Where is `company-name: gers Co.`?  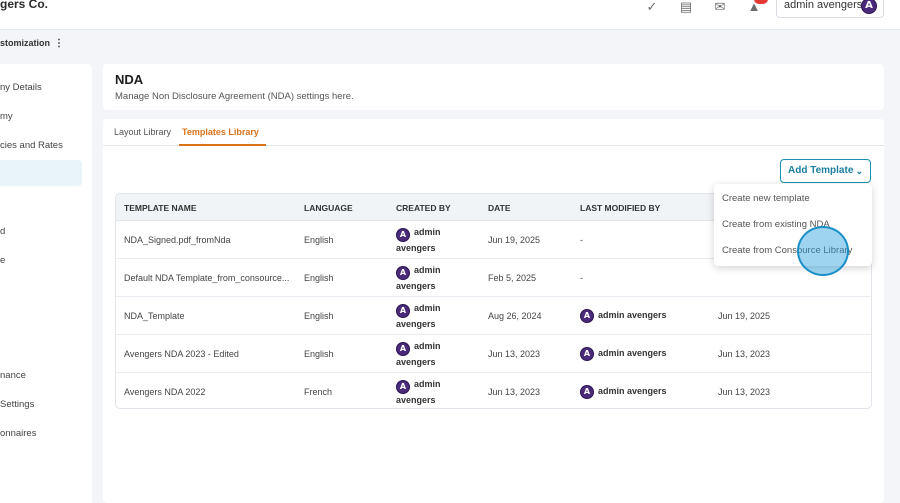
company-name: gers Co. is located at coordinates (24, 5).